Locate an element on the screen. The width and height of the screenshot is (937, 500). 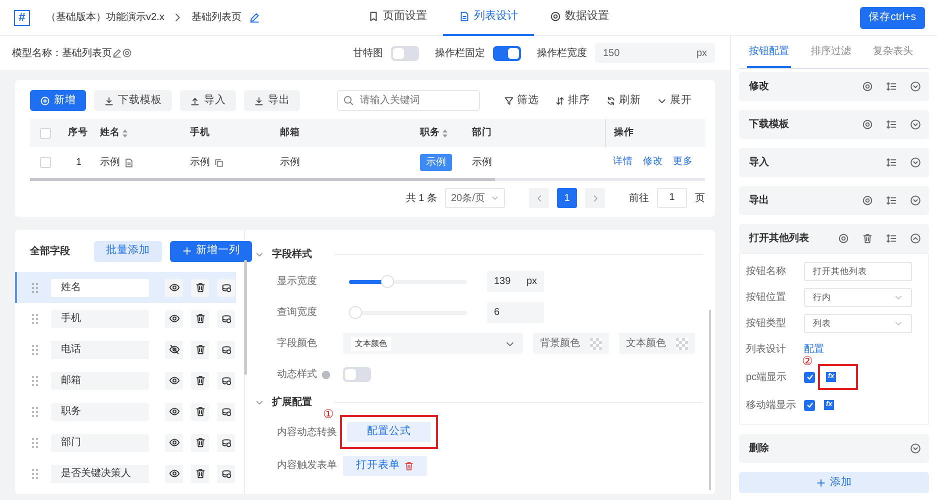
color-picker: 背景颜色 is located at coordinates (571, 343).